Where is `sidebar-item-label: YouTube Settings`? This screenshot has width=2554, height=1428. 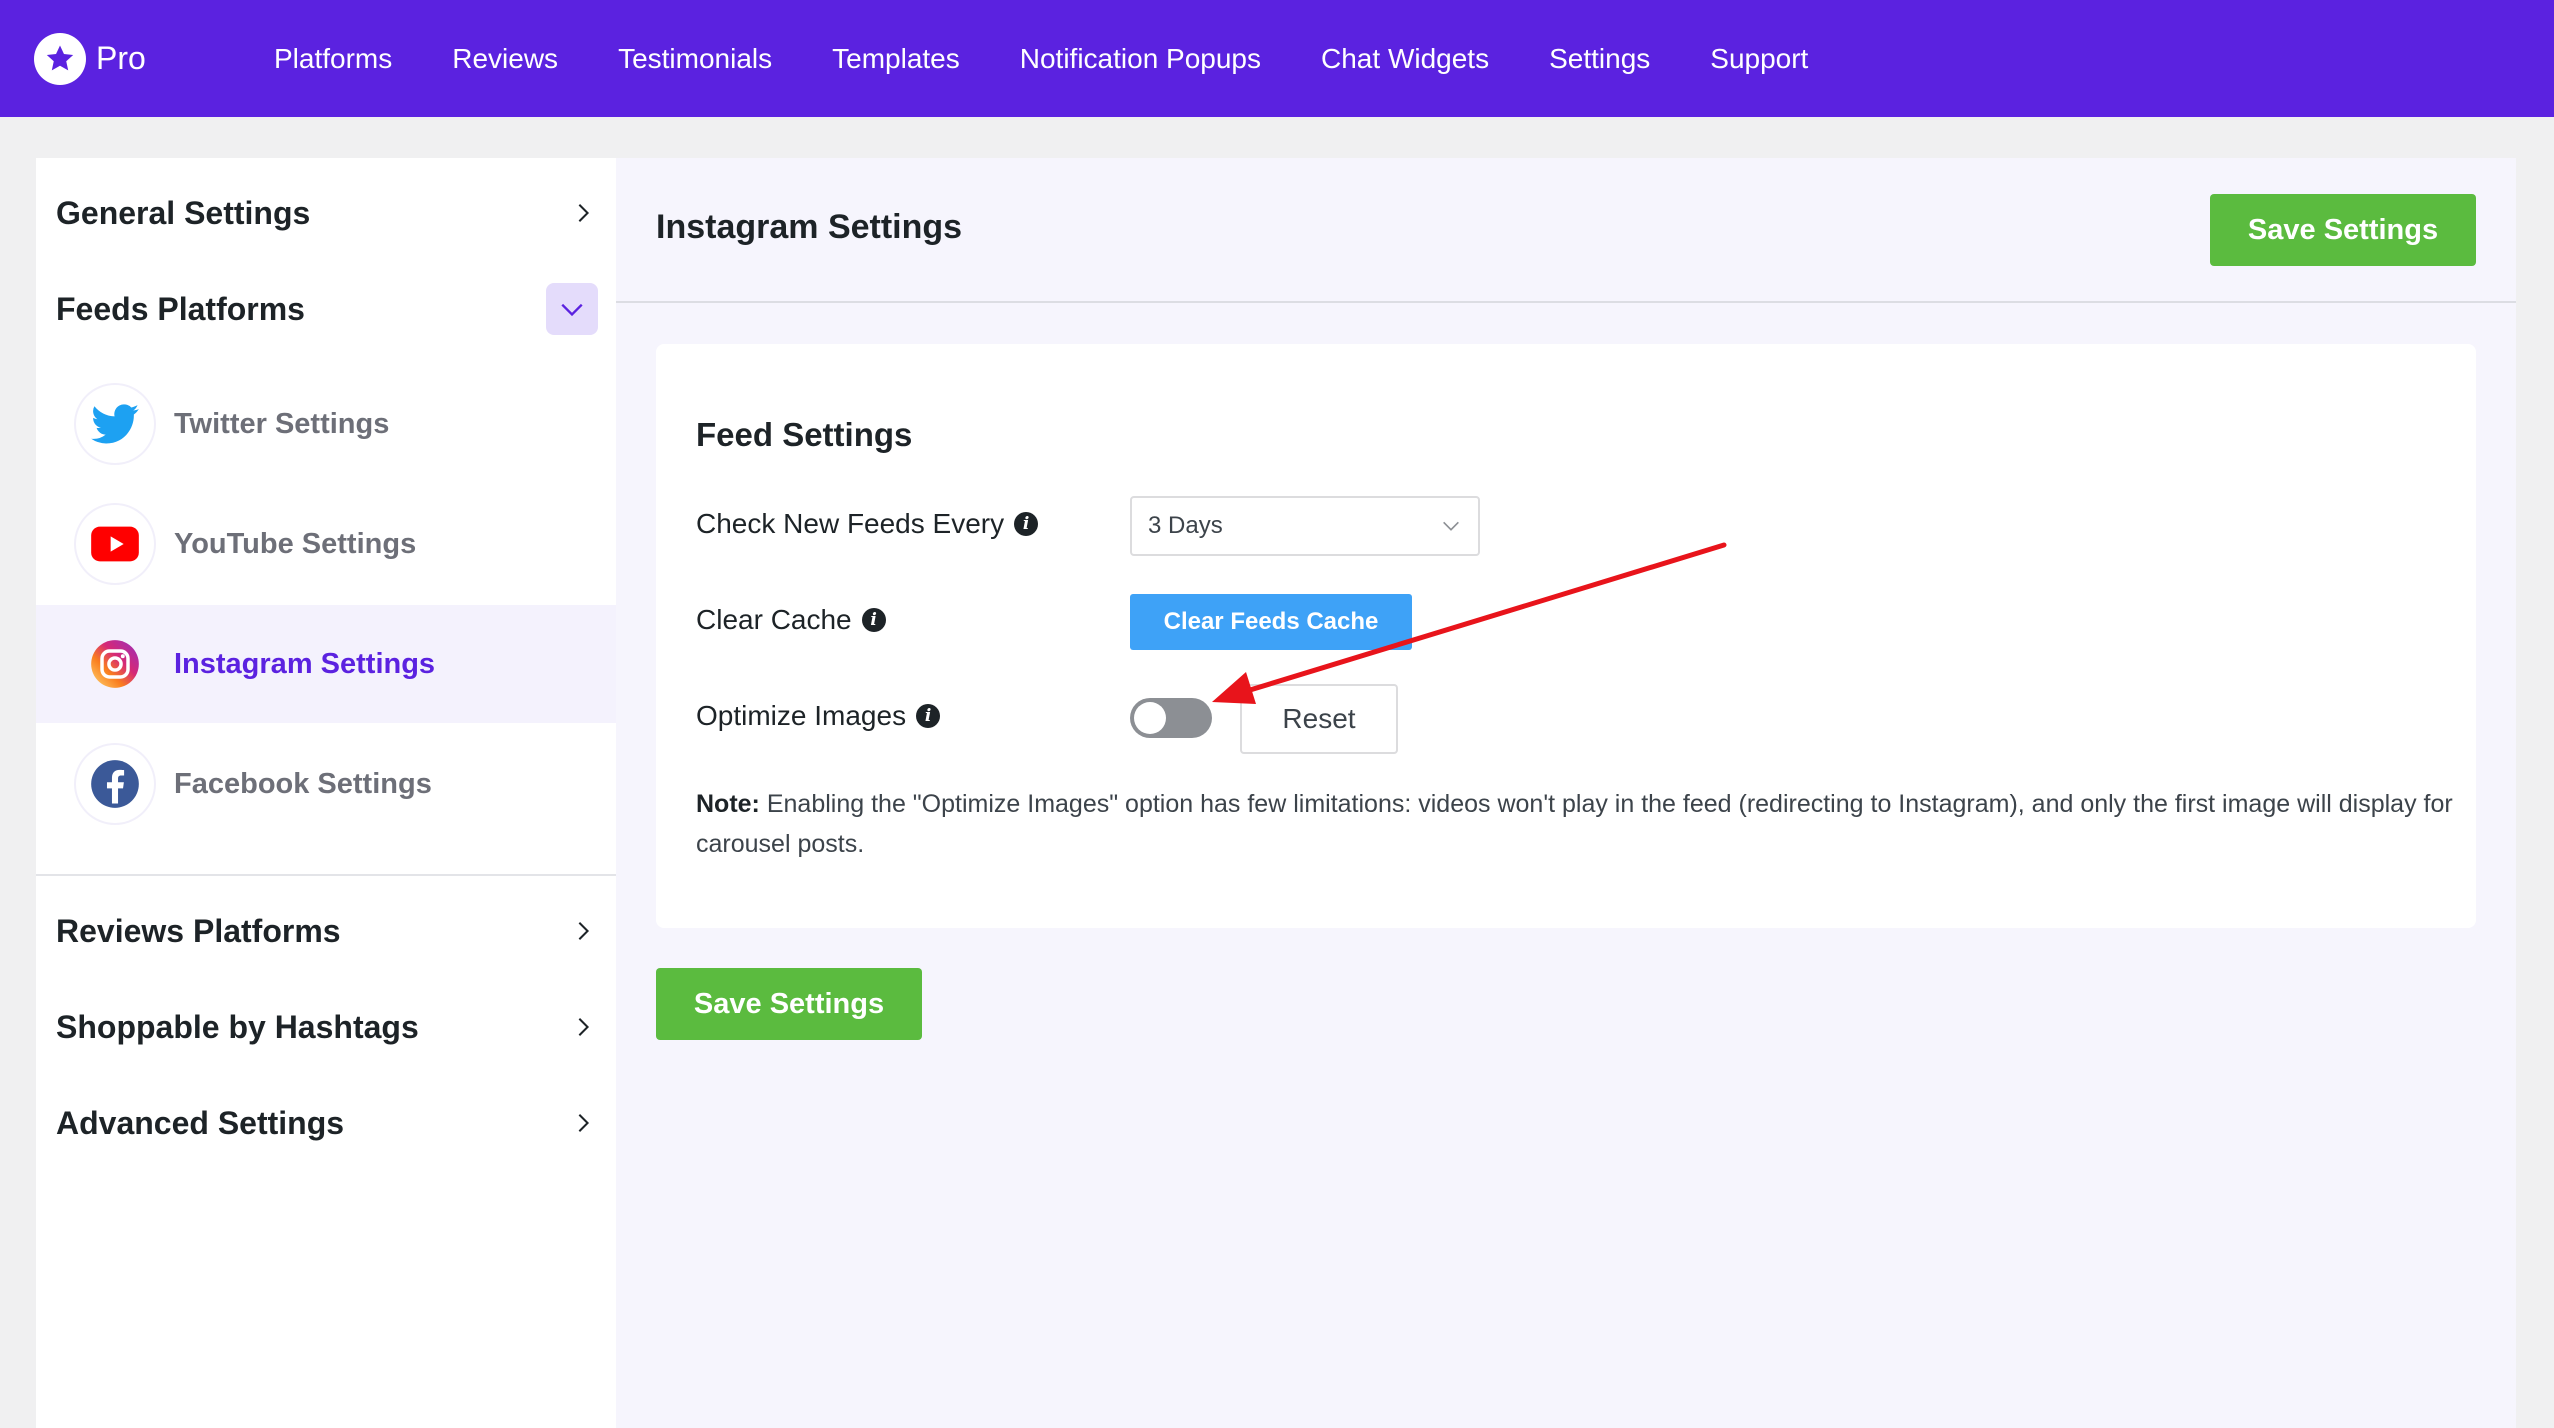 sidebar-item-label: YouTube Settings is located at coordinates (295, 543).